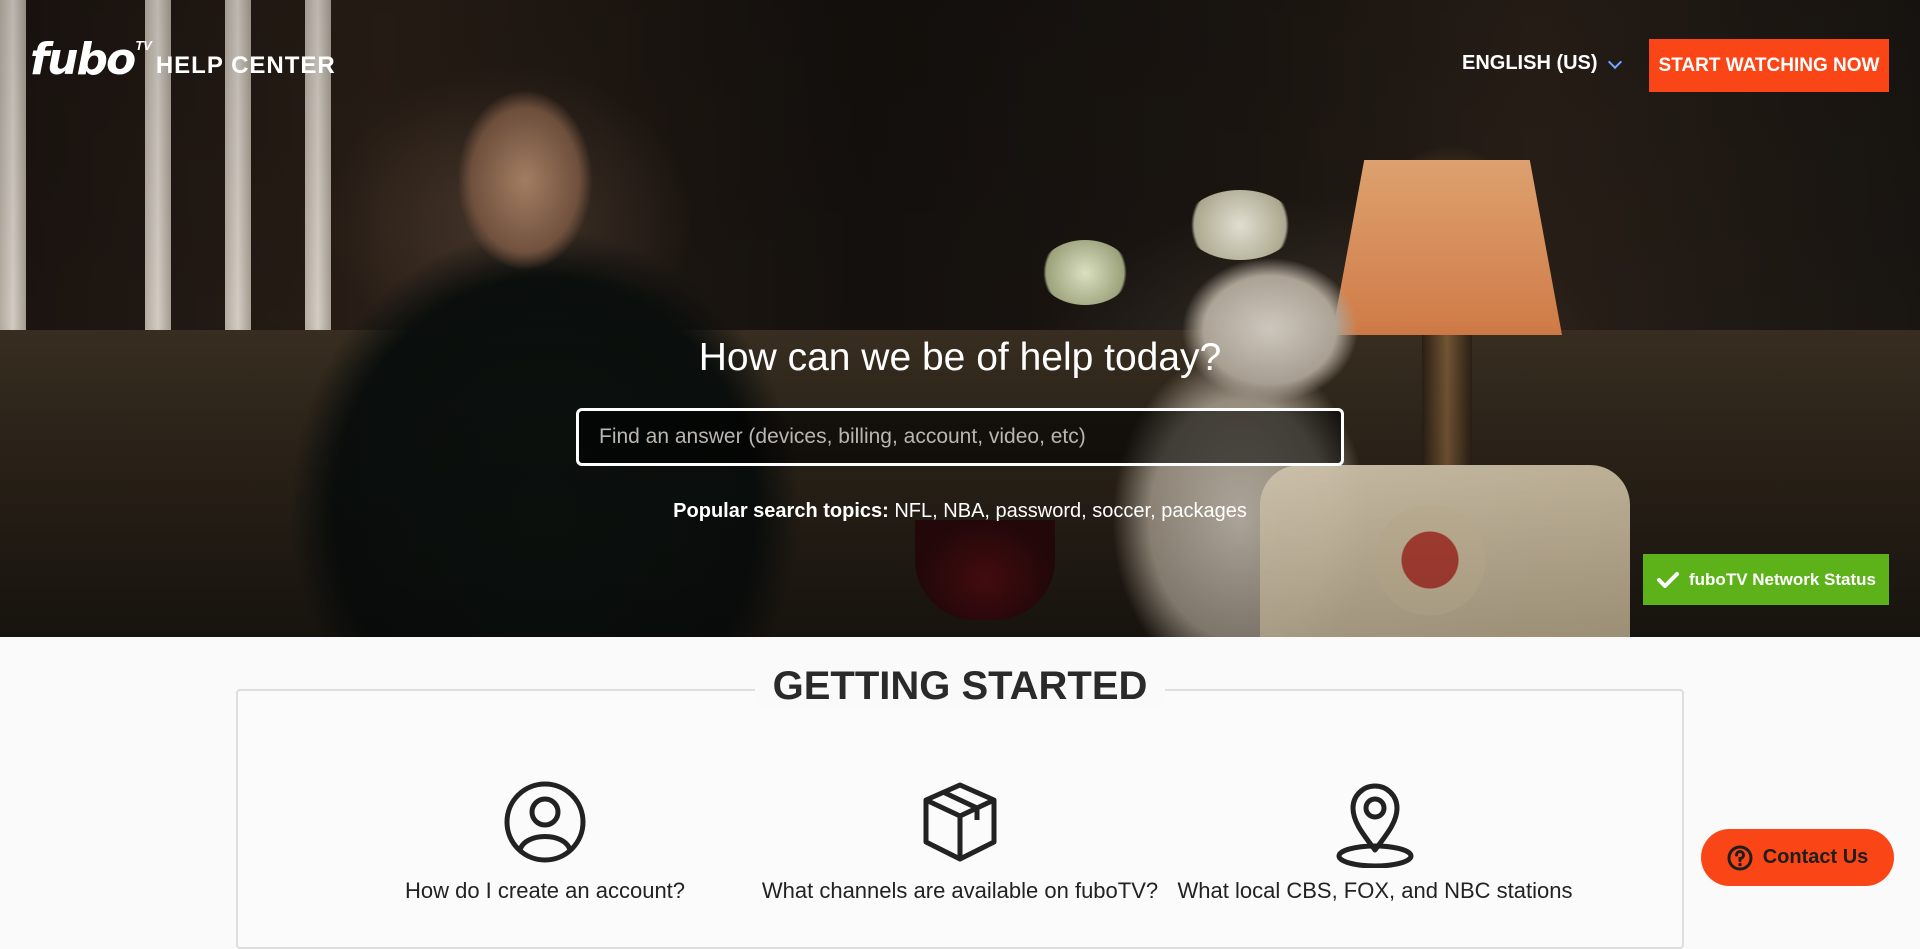  What do you see at coordinates (83, 59) in the screenshot?
I see `logo-wordmark: fubo` at bounding box center [83, 59].